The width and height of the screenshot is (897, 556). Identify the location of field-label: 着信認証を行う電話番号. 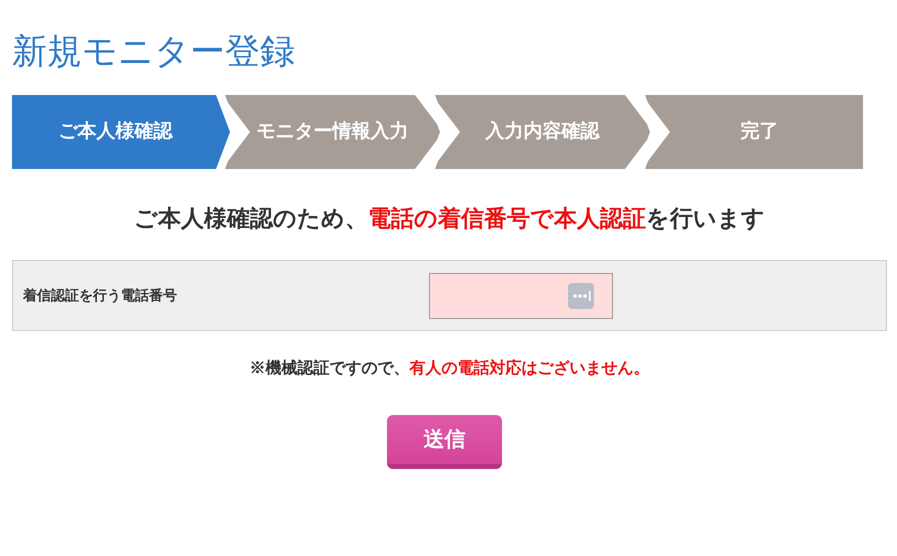
(100, 295).